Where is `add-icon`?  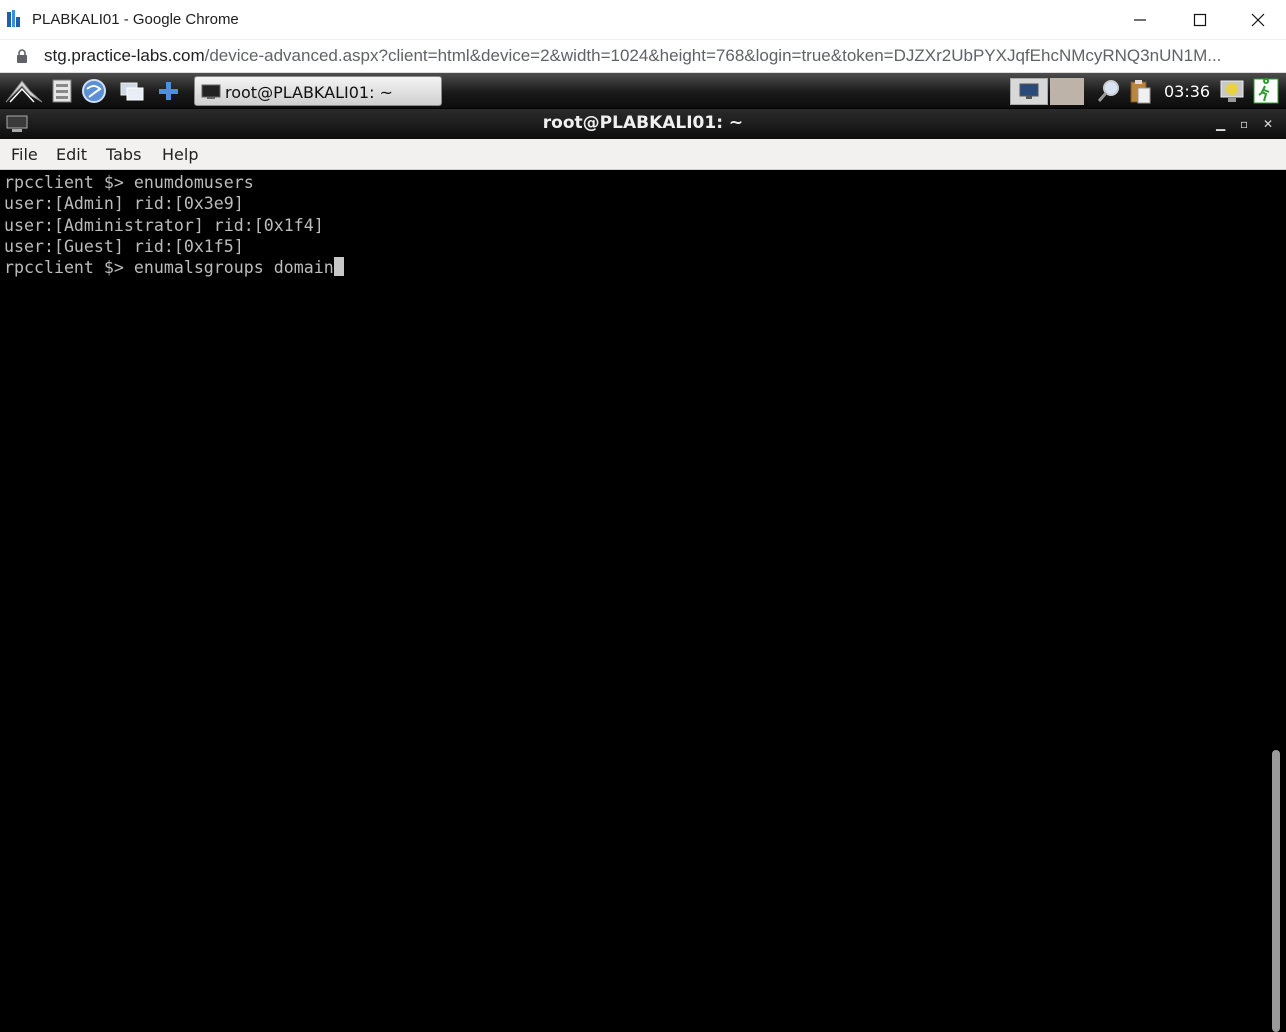 add-icon is located at coordinates (168, 91).